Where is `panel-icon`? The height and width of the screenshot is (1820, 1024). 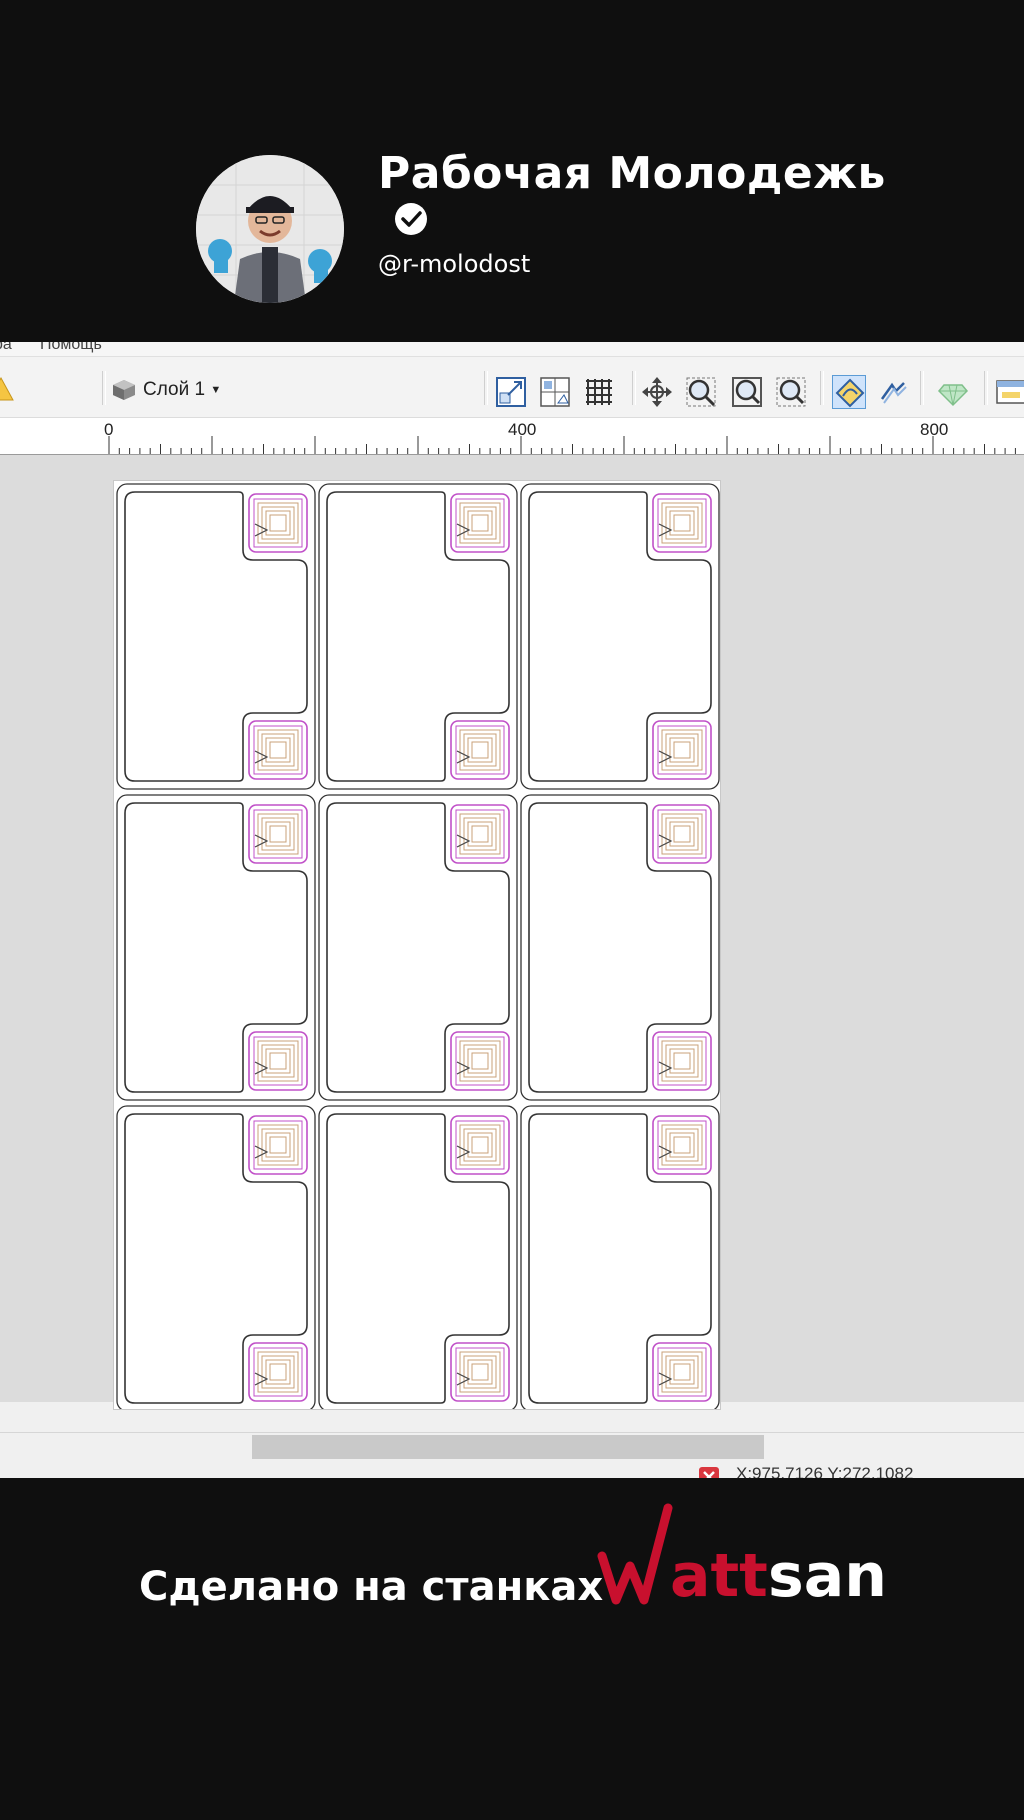 panel-icon is located at coordinates (1010, 392).